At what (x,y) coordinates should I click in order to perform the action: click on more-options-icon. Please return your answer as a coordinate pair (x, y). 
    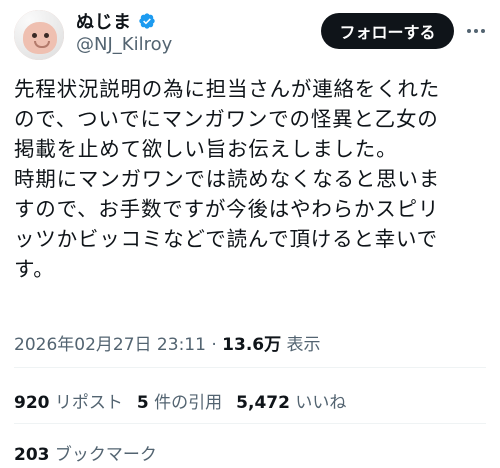
    Looking at the image, I should click on (476, 31).